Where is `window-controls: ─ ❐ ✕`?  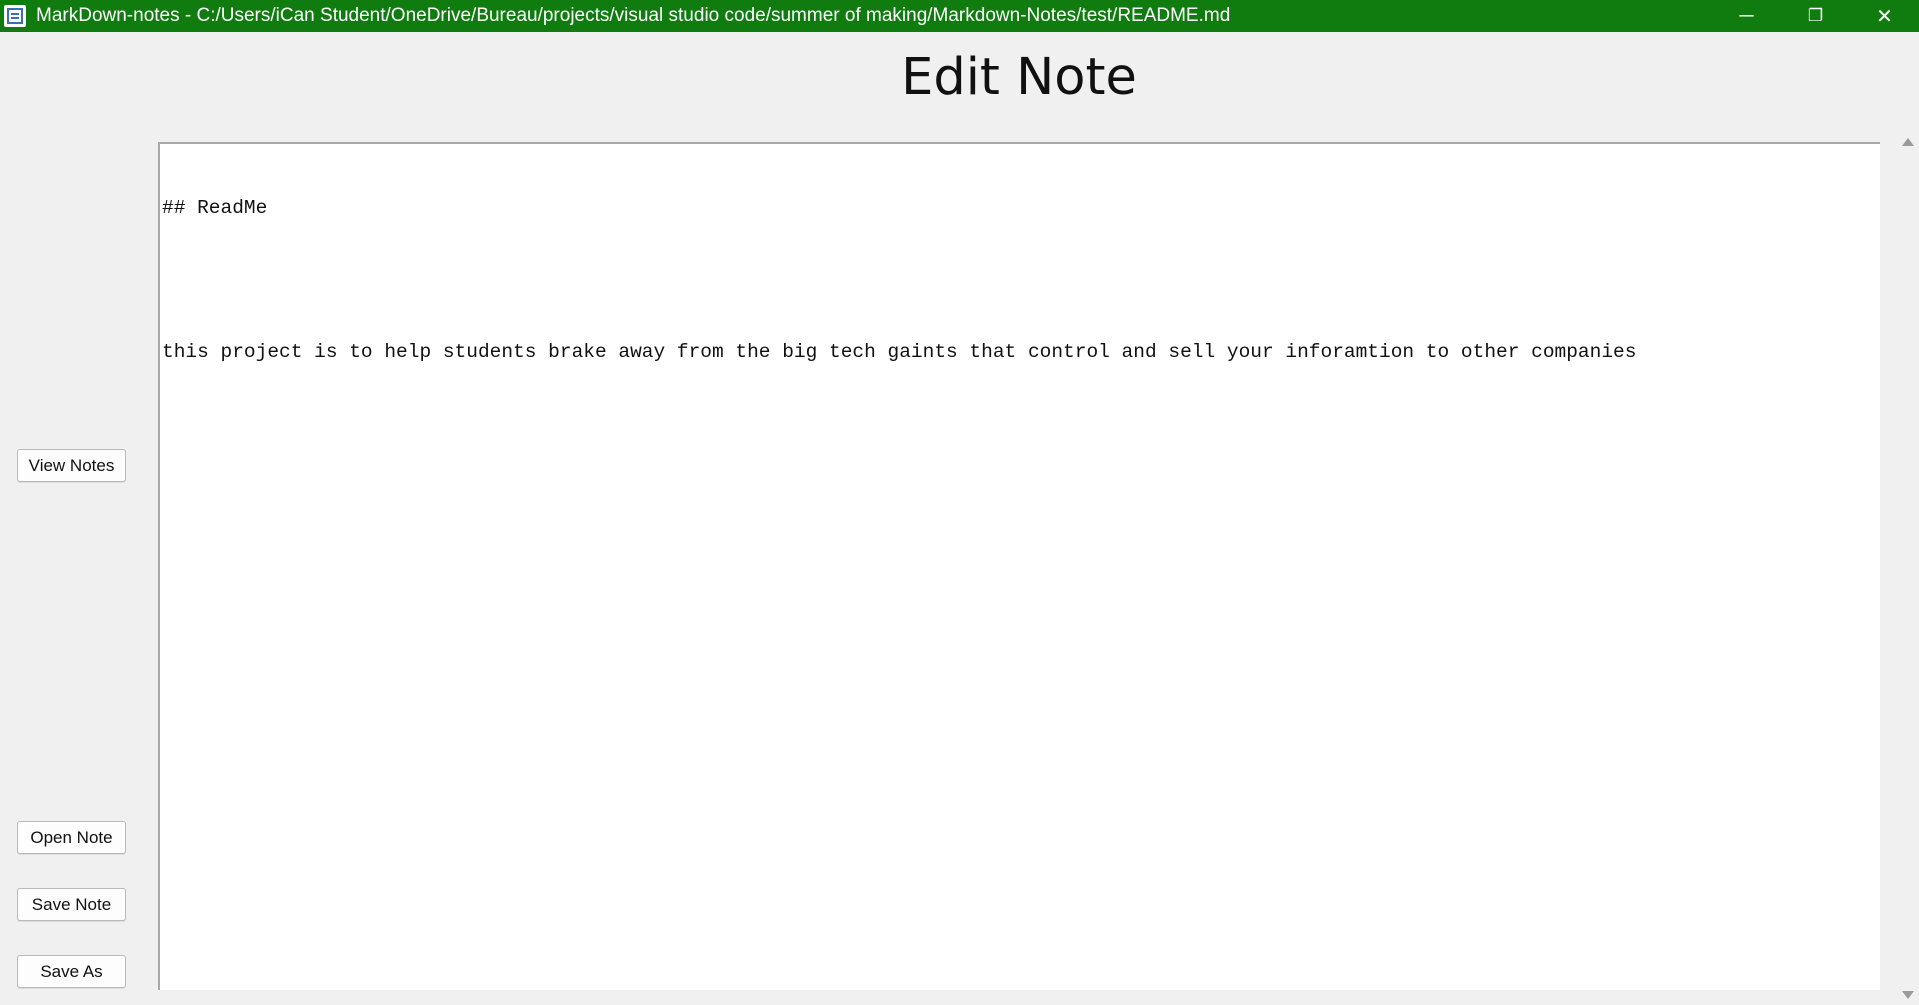 window-controls: ─ ❐ ✕ is located at coordinates (1815, 16).